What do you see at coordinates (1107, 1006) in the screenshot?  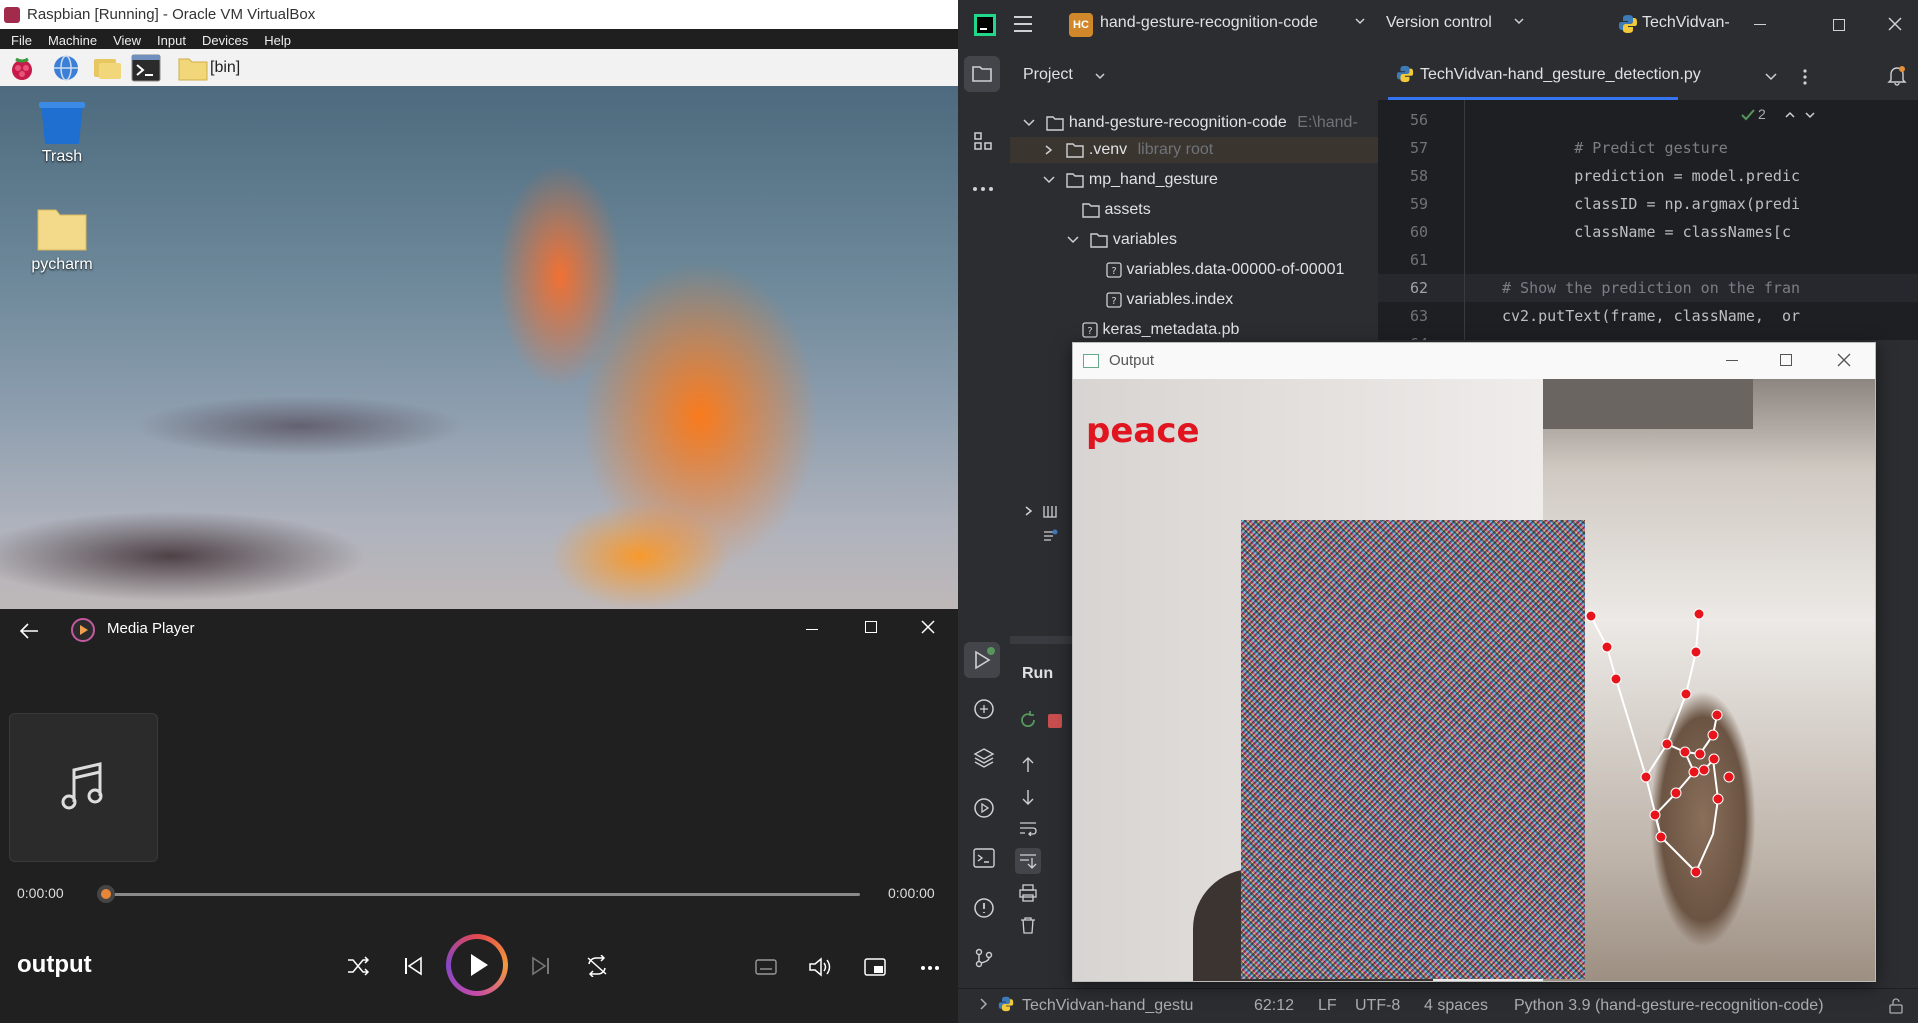 I see `status-file: TechVidvan-hand_gestu` at bounding box center [1107, 1006].